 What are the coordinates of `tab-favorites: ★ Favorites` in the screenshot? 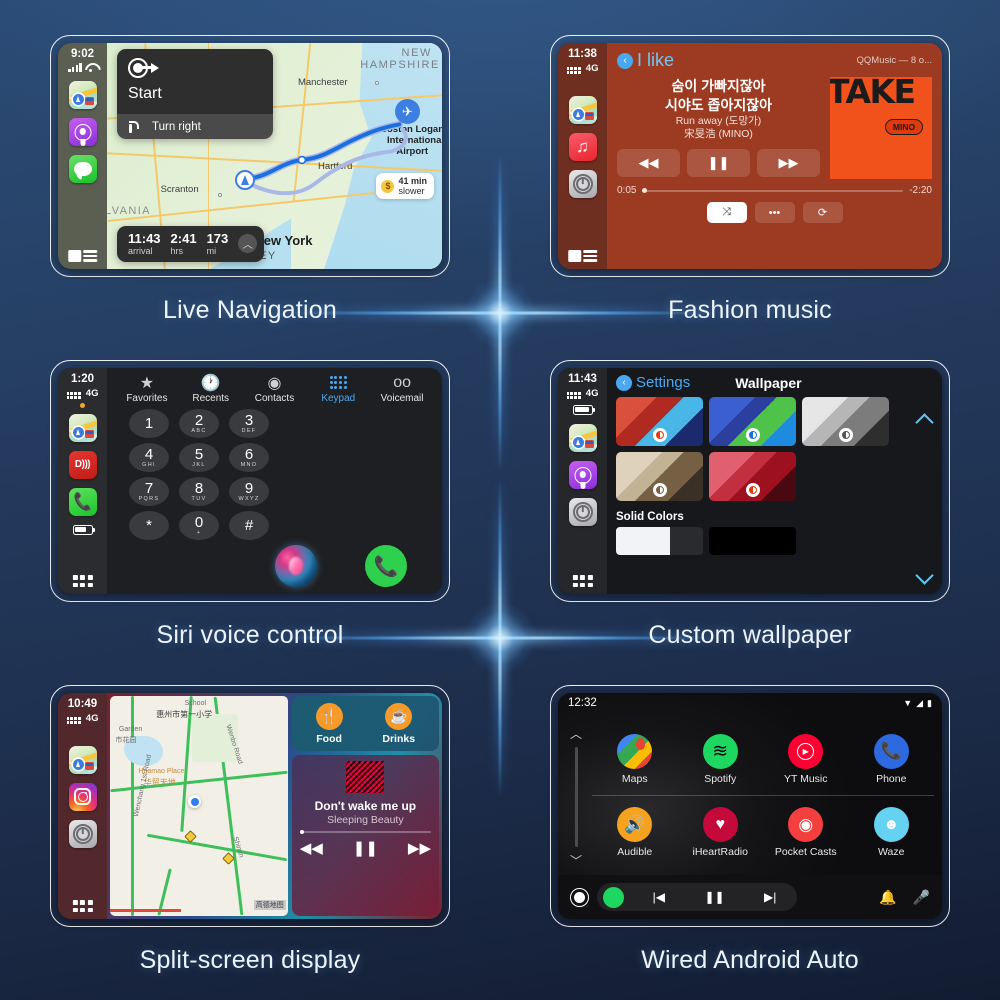 It's located at (147, 389).